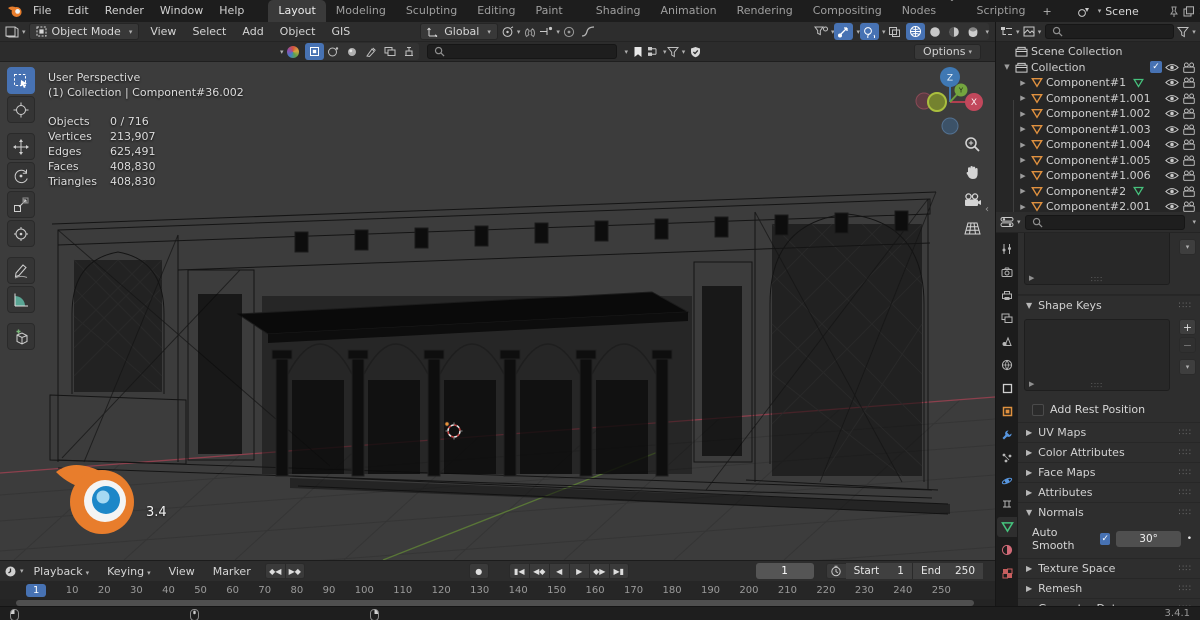 Image resolution: width=1200 pixels, height=620 pixels. What do you see at coordinates (21, 233) in the screenshot?
I see `transform-tool` at bounding box center [21, 233].